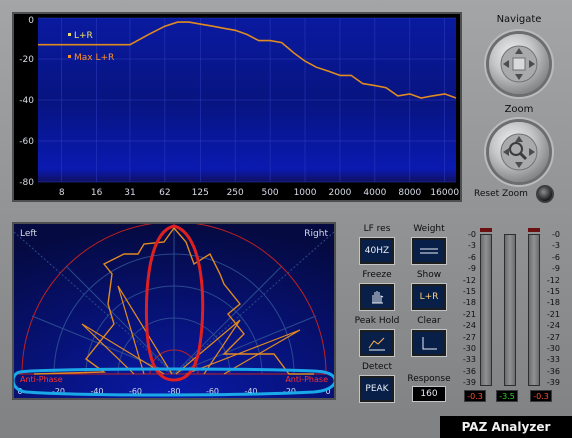 The width and height of the screenshot is (572, 438). I want to click on peak-hold-icon, so click(376, 344).